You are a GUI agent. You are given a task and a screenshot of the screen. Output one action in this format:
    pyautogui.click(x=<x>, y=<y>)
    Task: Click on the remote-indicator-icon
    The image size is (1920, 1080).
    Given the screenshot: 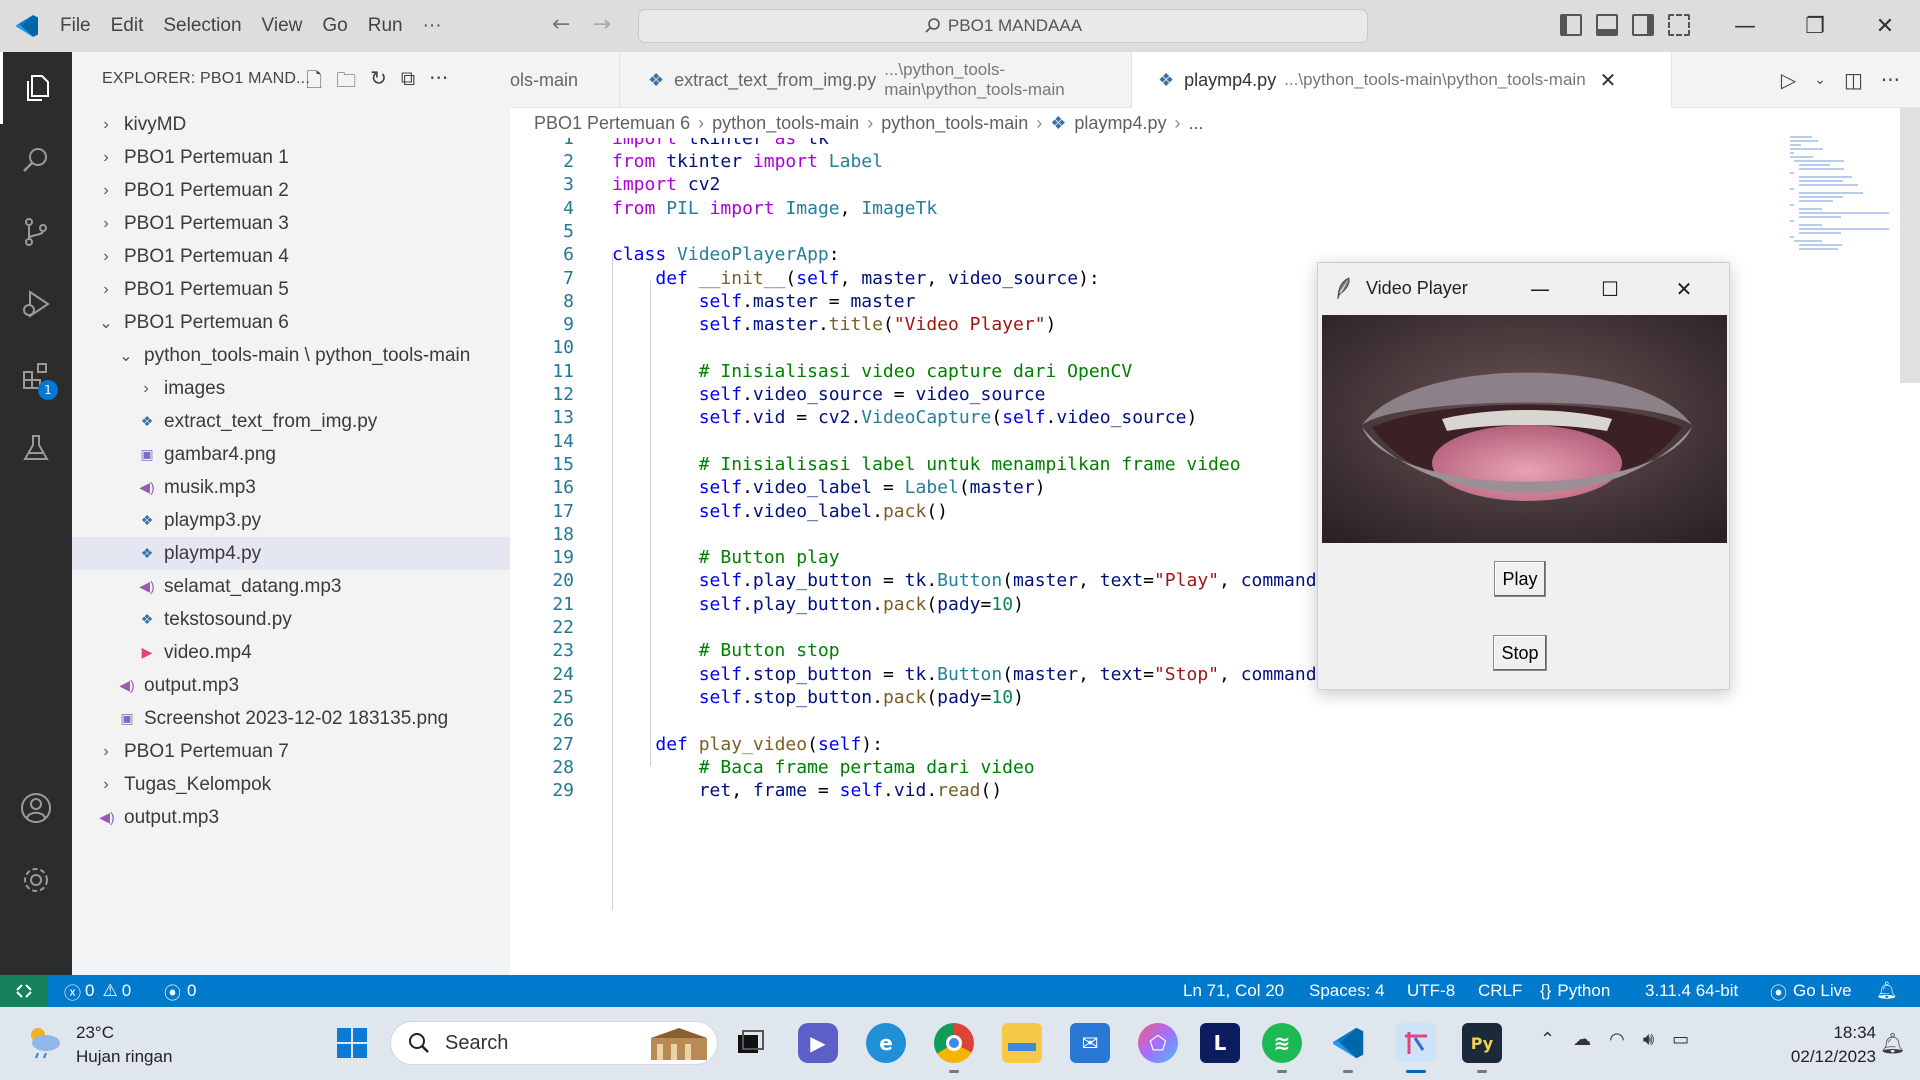 What is the action you would take?
    pyautogui.click(x=24, y=991)
    